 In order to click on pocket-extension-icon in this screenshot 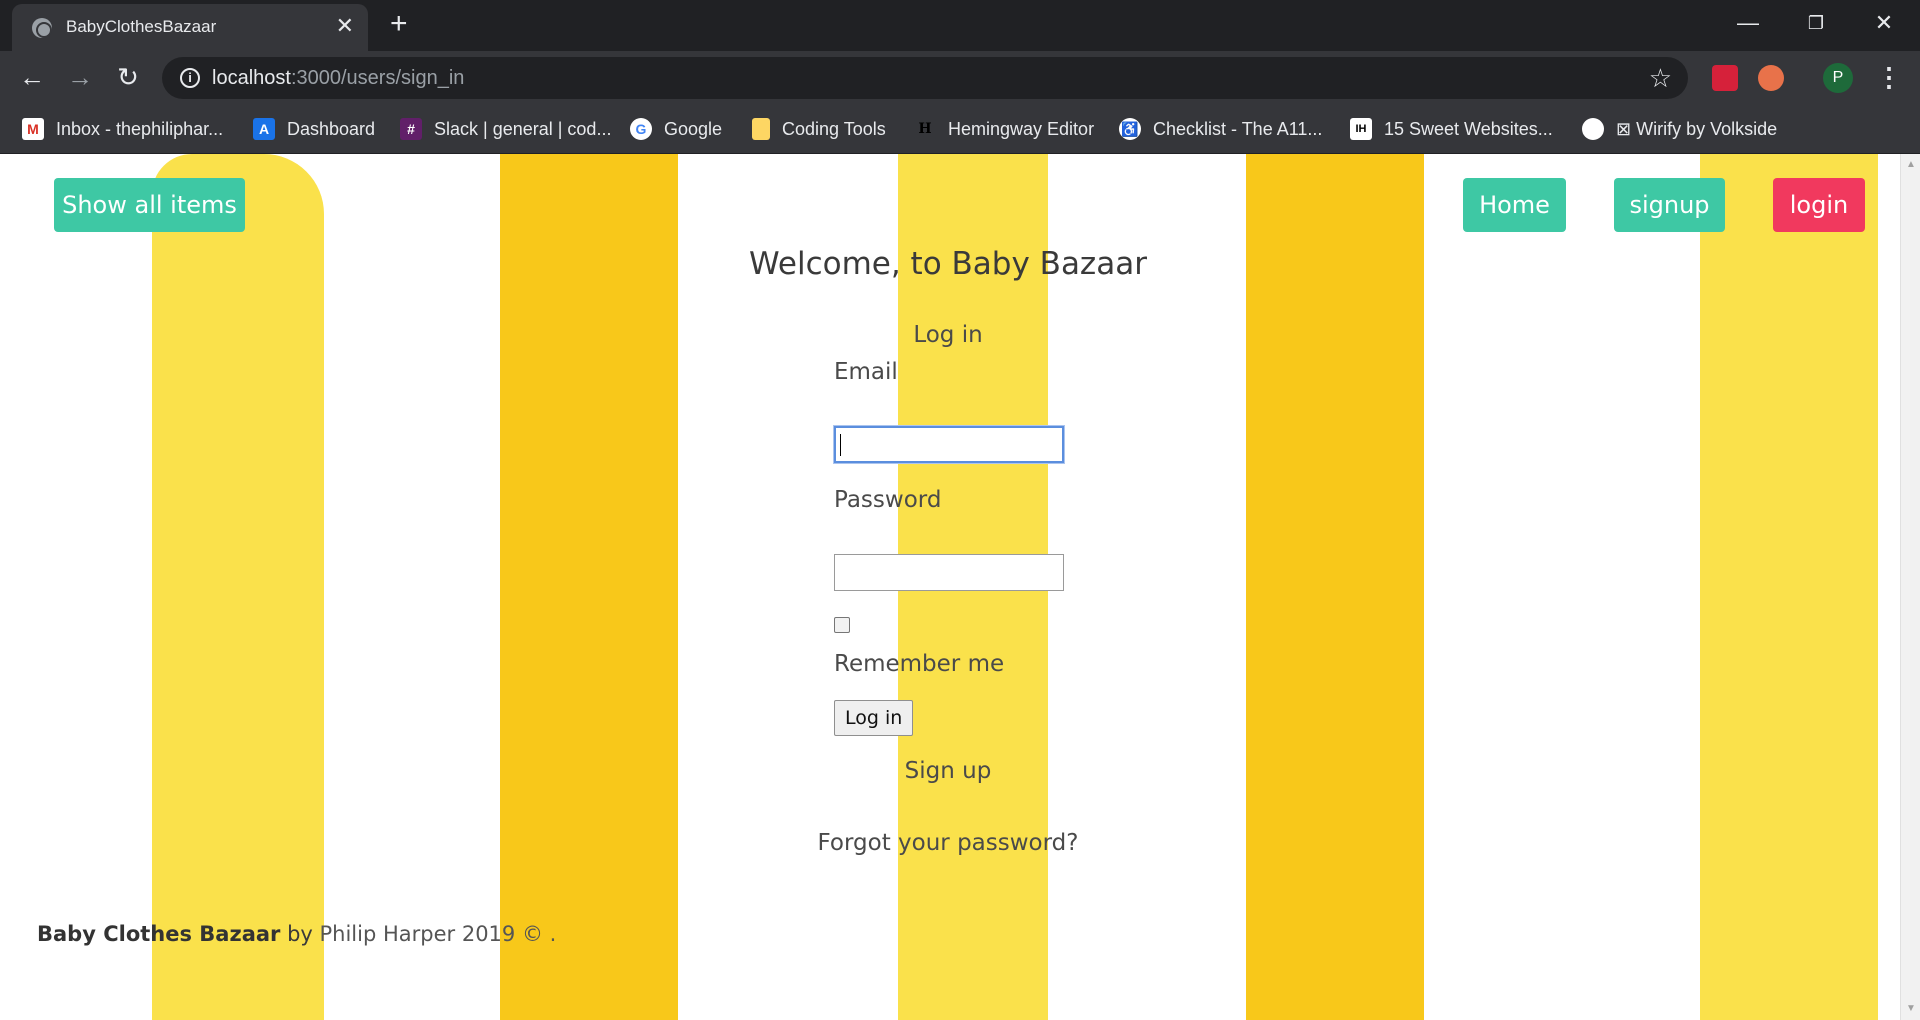, I will do `click(1725, 78)`.